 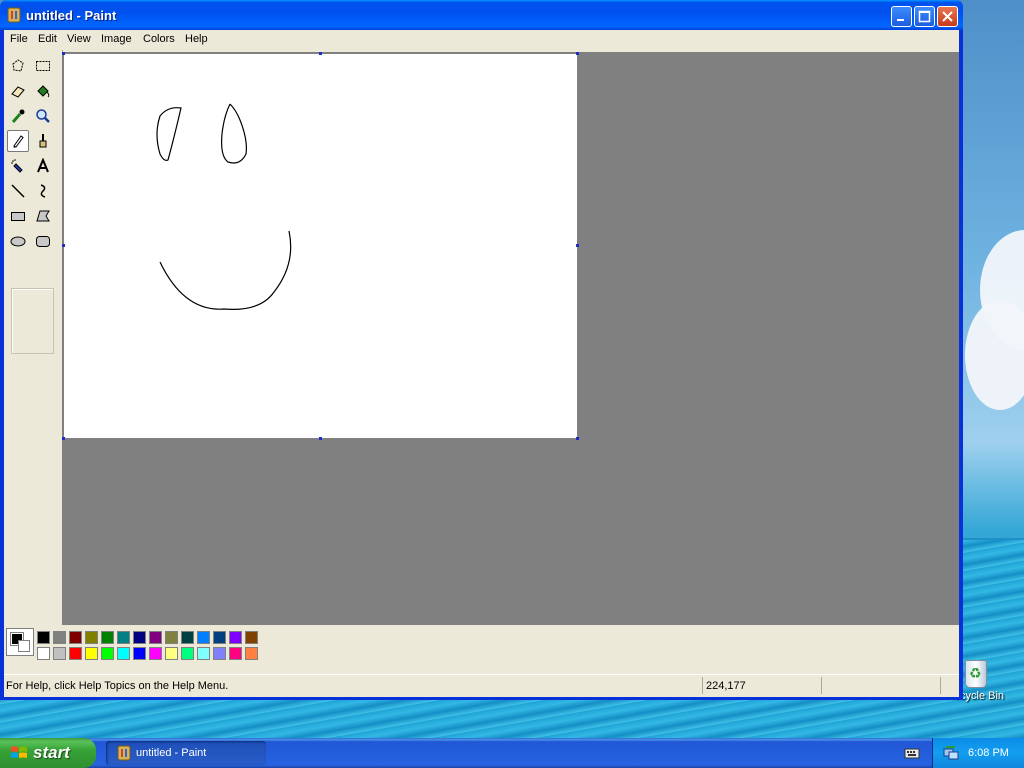 What do you see at coordinates (43, 241) in the screenshot?
I see `tool-rounded-rectangle` at bounding box center [43, 241].